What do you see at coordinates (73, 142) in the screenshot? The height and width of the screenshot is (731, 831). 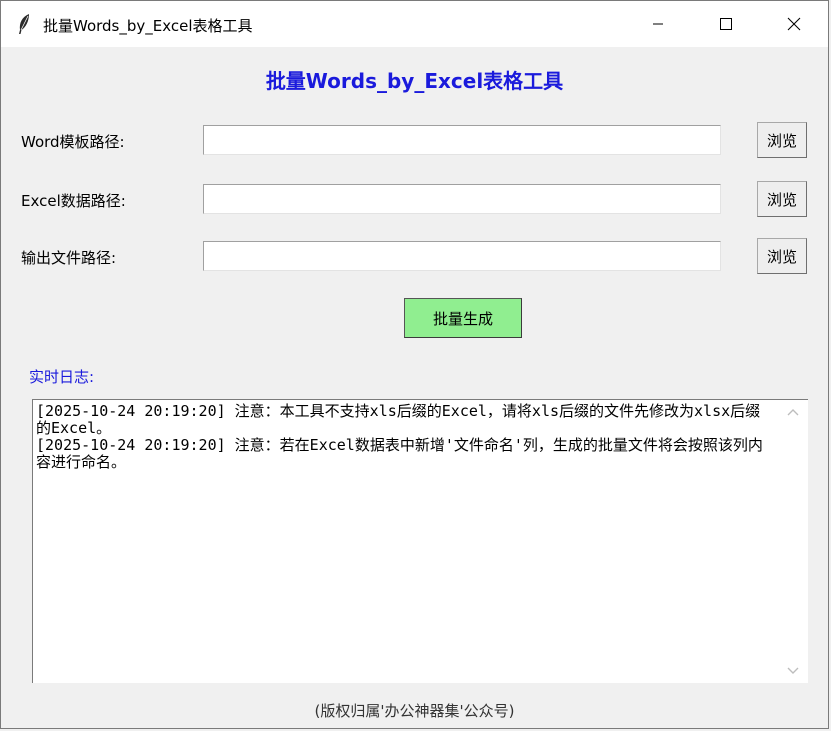 I see `word-template-label: Word模板路径:` at bounding box center [73, 142].